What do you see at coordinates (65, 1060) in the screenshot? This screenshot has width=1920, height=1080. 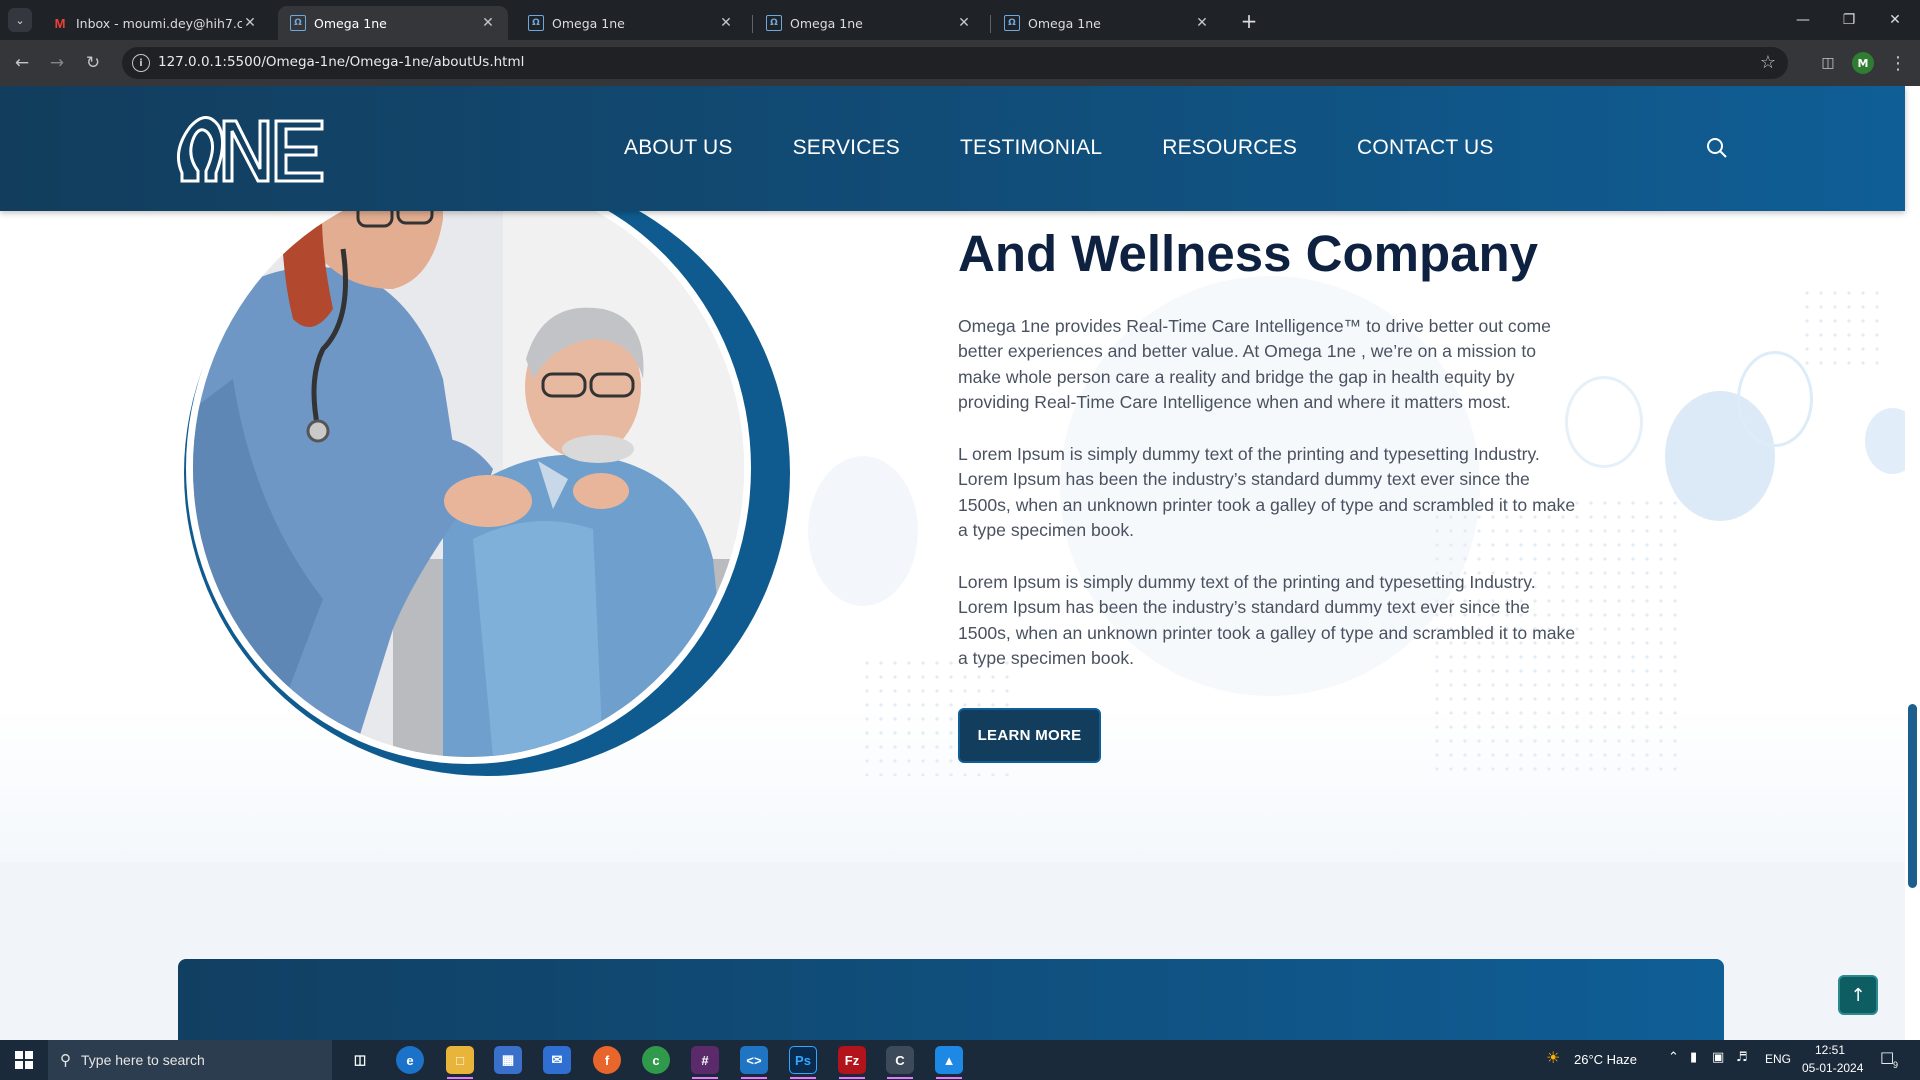 I see `search-icon: ⚲` at bounding box center [65, 1060].